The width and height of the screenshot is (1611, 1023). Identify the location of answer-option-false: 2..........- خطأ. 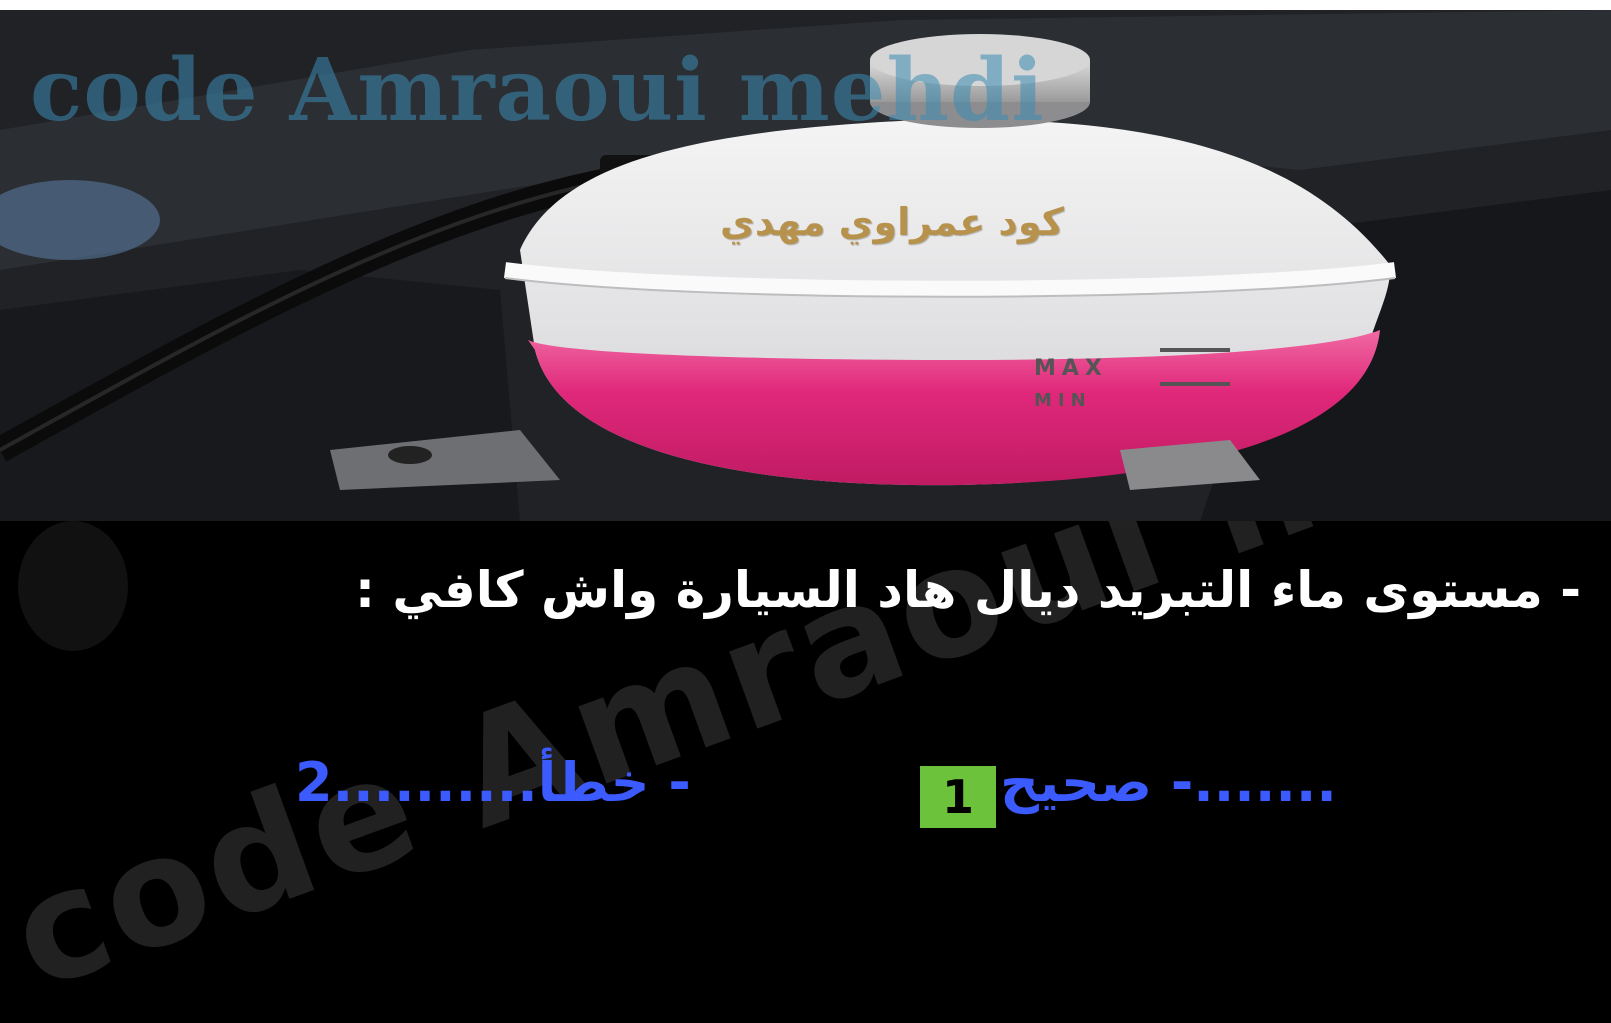
(493, 782).